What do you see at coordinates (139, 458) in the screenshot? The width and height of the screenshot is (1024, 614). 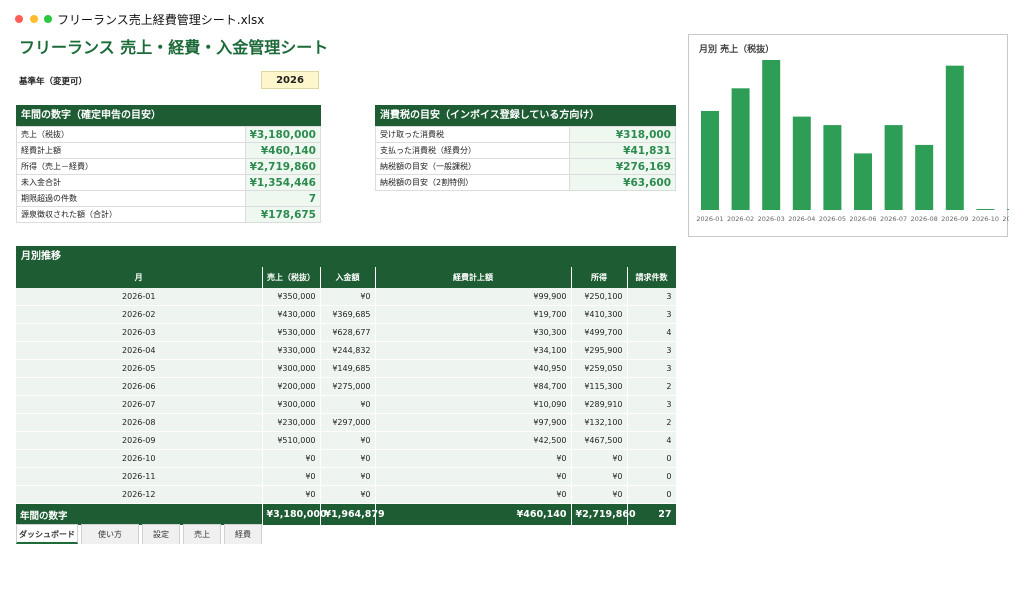 I see `table-cell: 2026-10` at bounding box center [139, 458].